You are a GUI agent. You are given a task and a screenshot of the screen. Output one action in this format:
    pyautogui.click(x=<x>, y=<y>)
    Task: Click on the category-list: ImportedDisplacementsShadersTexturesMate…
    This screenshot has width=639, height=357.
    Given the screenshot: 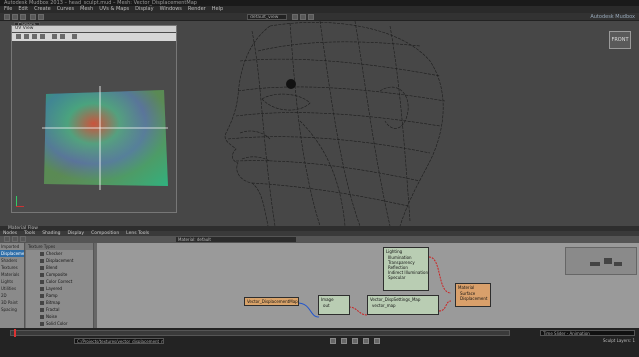 What is the action you would take?
    pyautogui.click(x=12, y=285)
    